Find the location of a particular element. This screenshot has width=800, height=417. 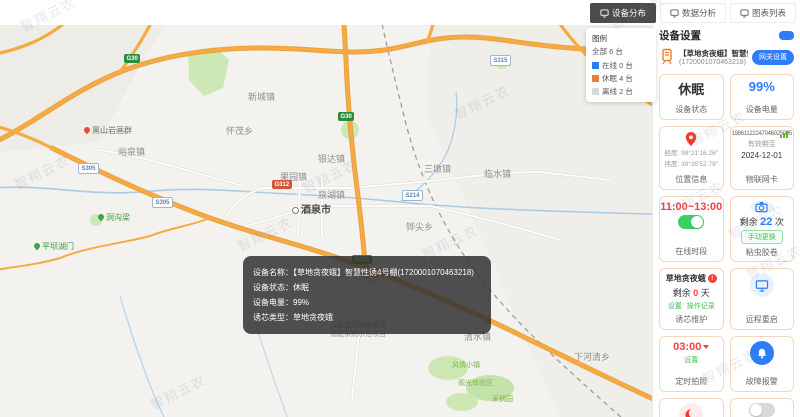

map-label-poi-red: 黑山岩画群 is located at coordinates (108, 130).